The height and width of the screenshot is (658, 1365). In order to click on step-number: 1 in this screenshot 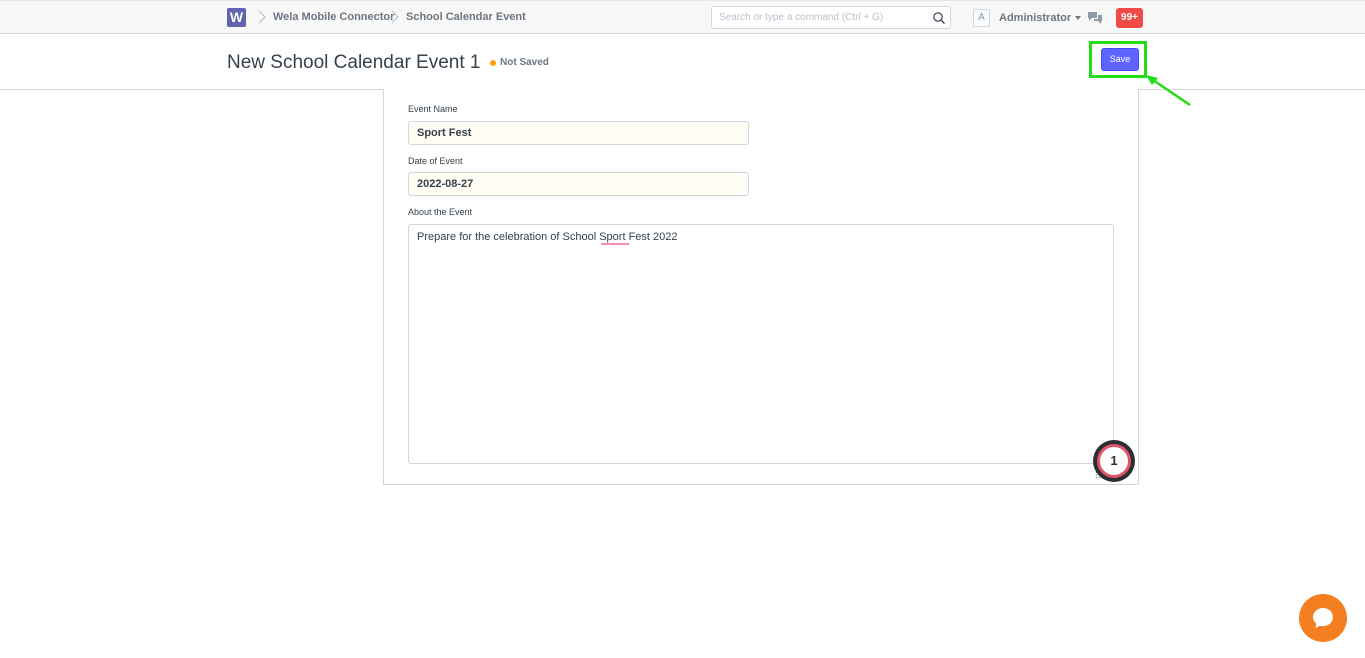, I will do `click(1114, 461)`.